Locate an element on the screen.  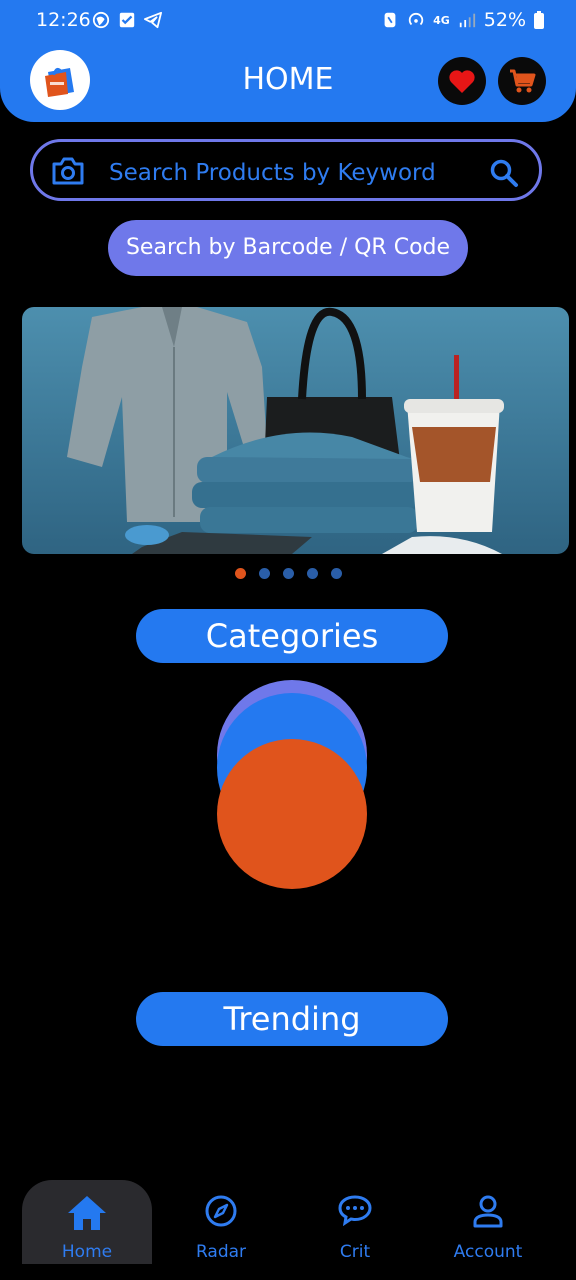
nfc-icon is located at coordinates (390, 20).